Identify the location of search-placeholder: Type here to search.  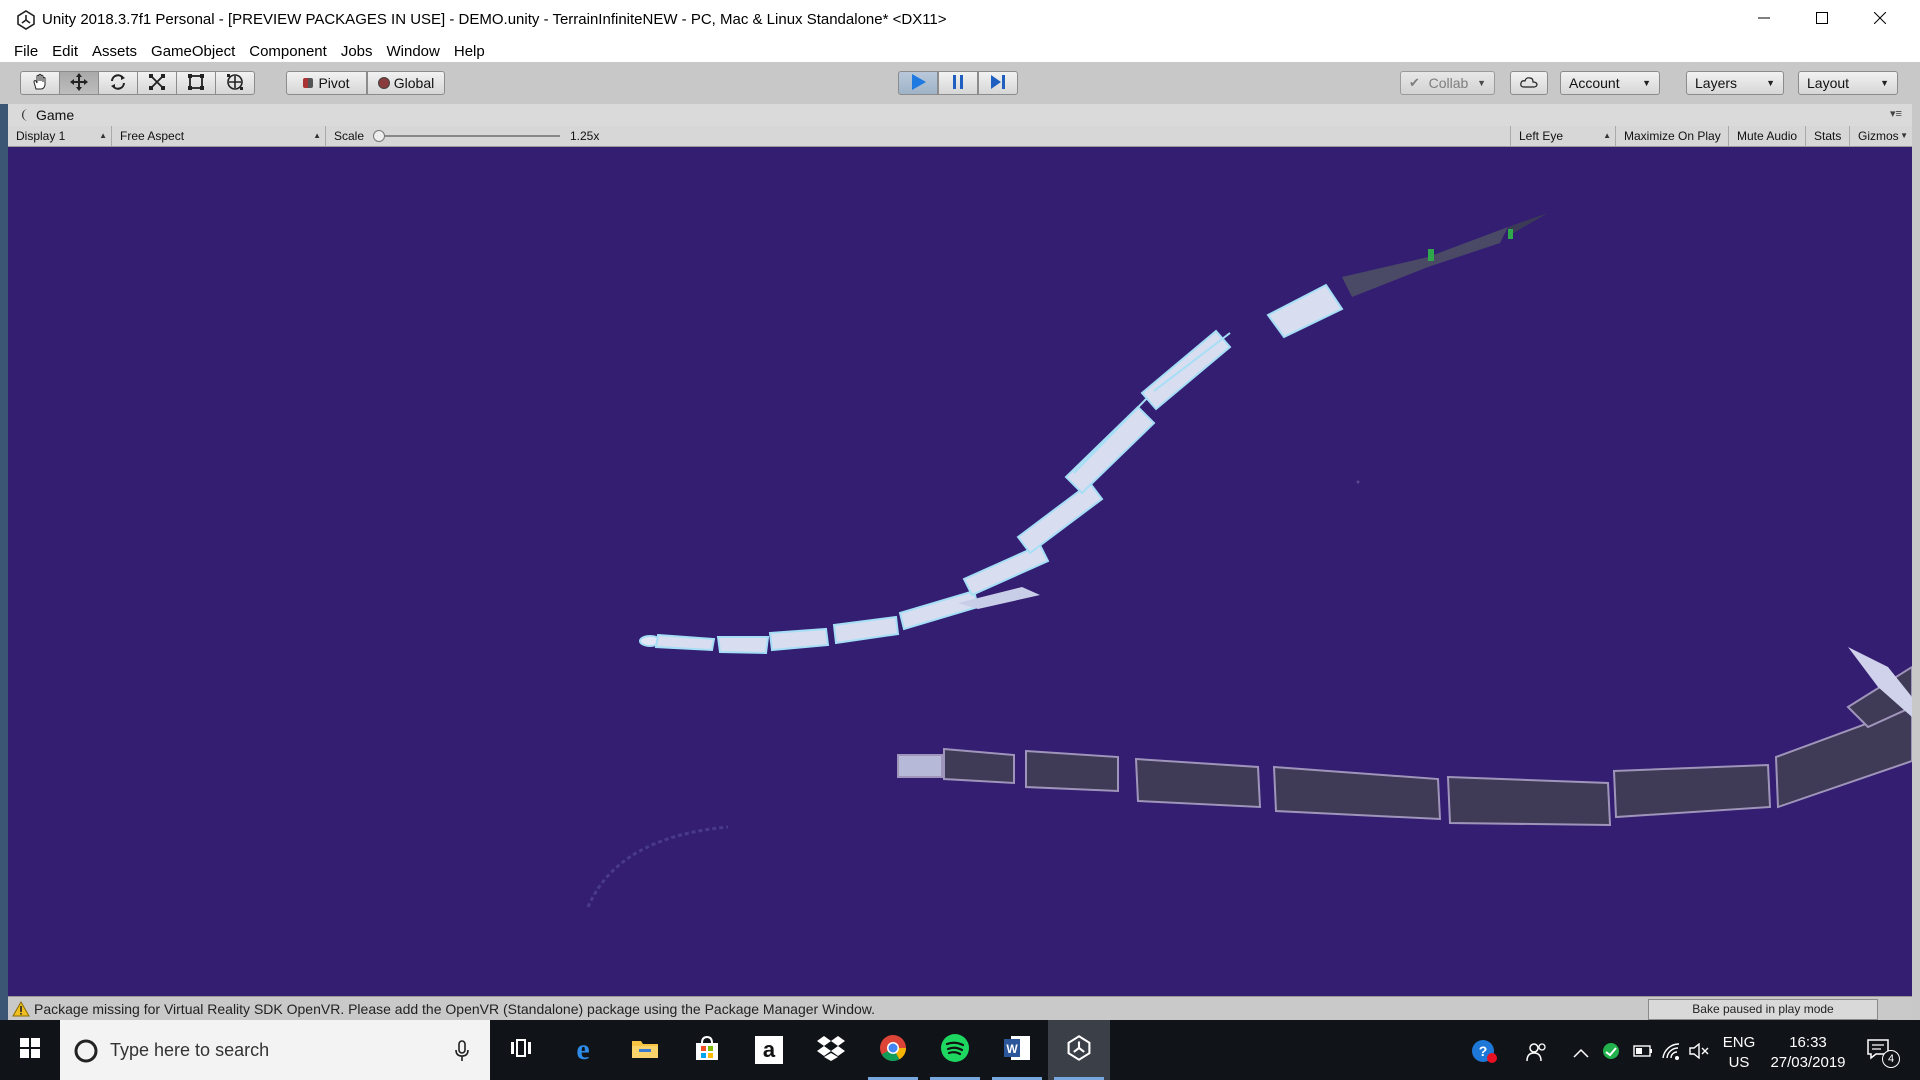
(190, 1050).